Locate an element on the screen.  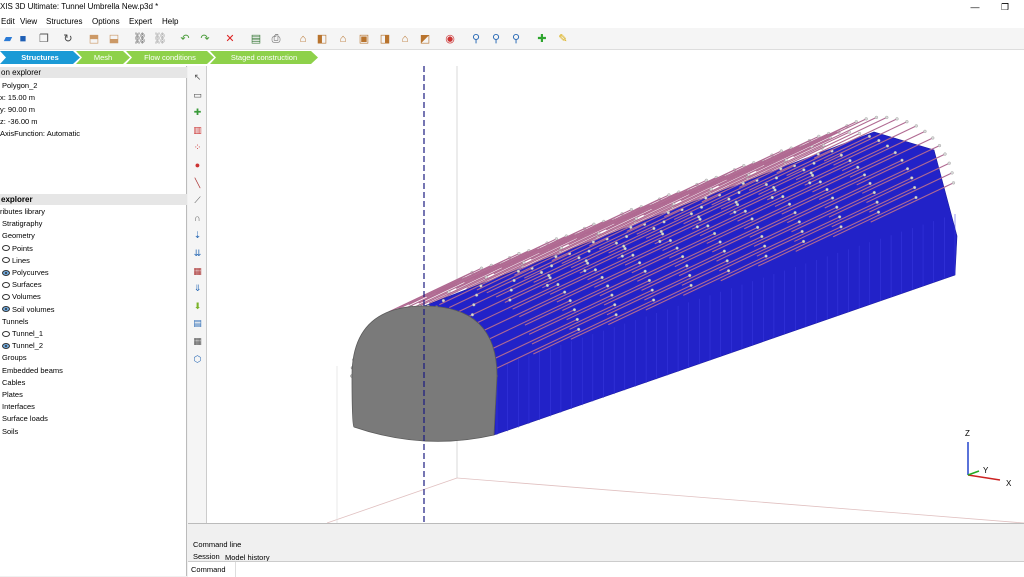
menu-expert: Expert is located at coordinates (140, 21).